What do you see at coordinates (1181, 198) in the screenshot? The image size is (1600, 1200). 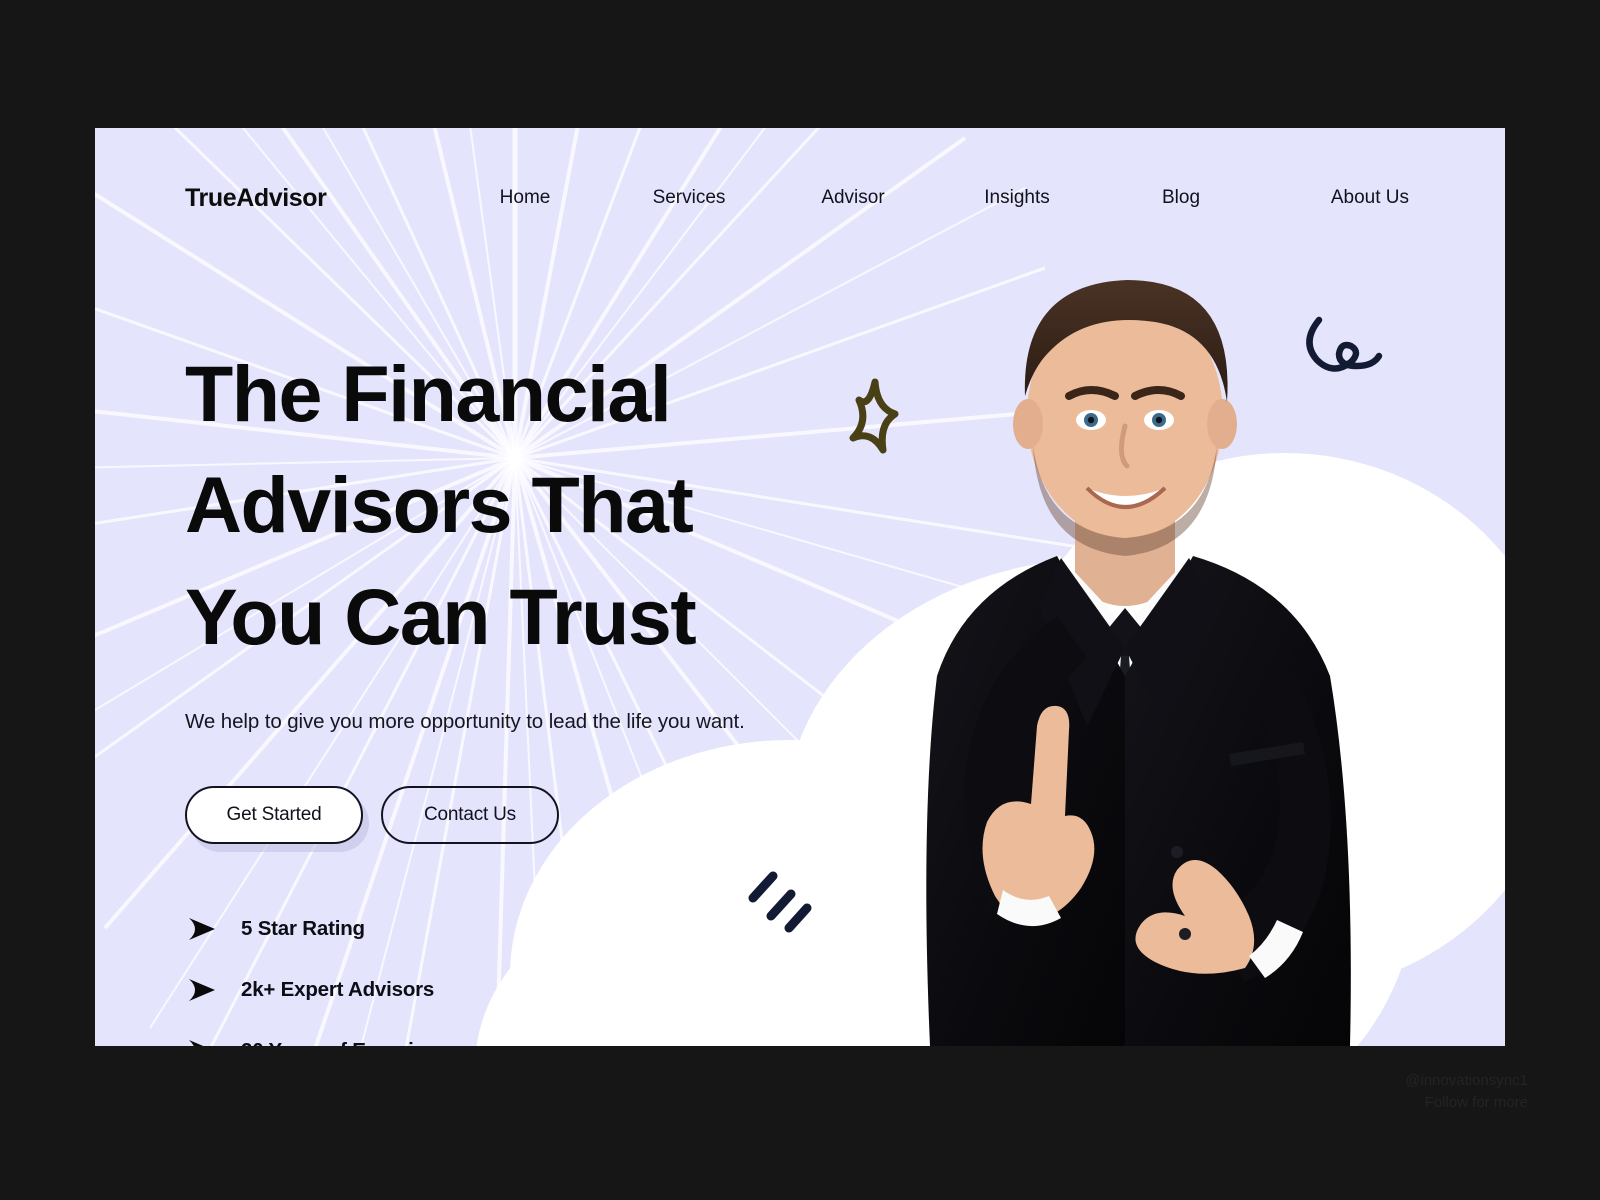 I see `nav-item-blog: Blog` at bounding box center [1181, 198].